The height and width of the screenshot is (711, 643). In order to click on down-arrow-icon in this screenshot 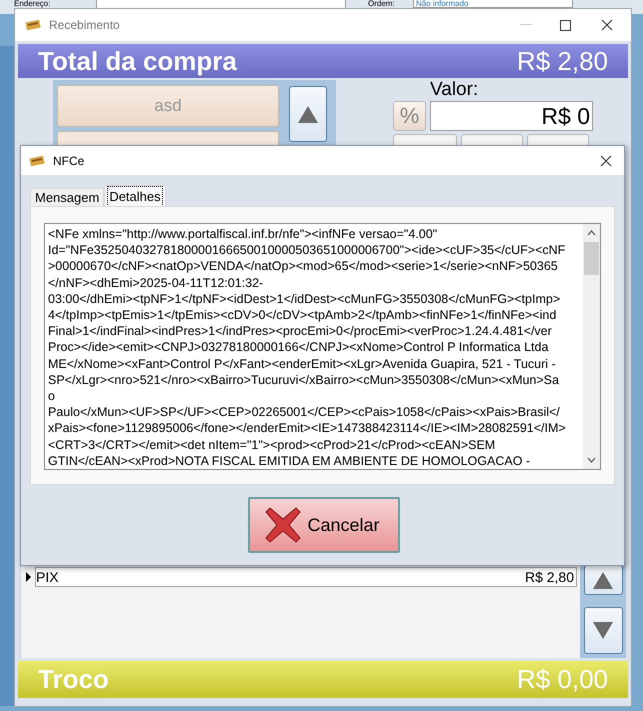, I will do `click(603, 630)`.